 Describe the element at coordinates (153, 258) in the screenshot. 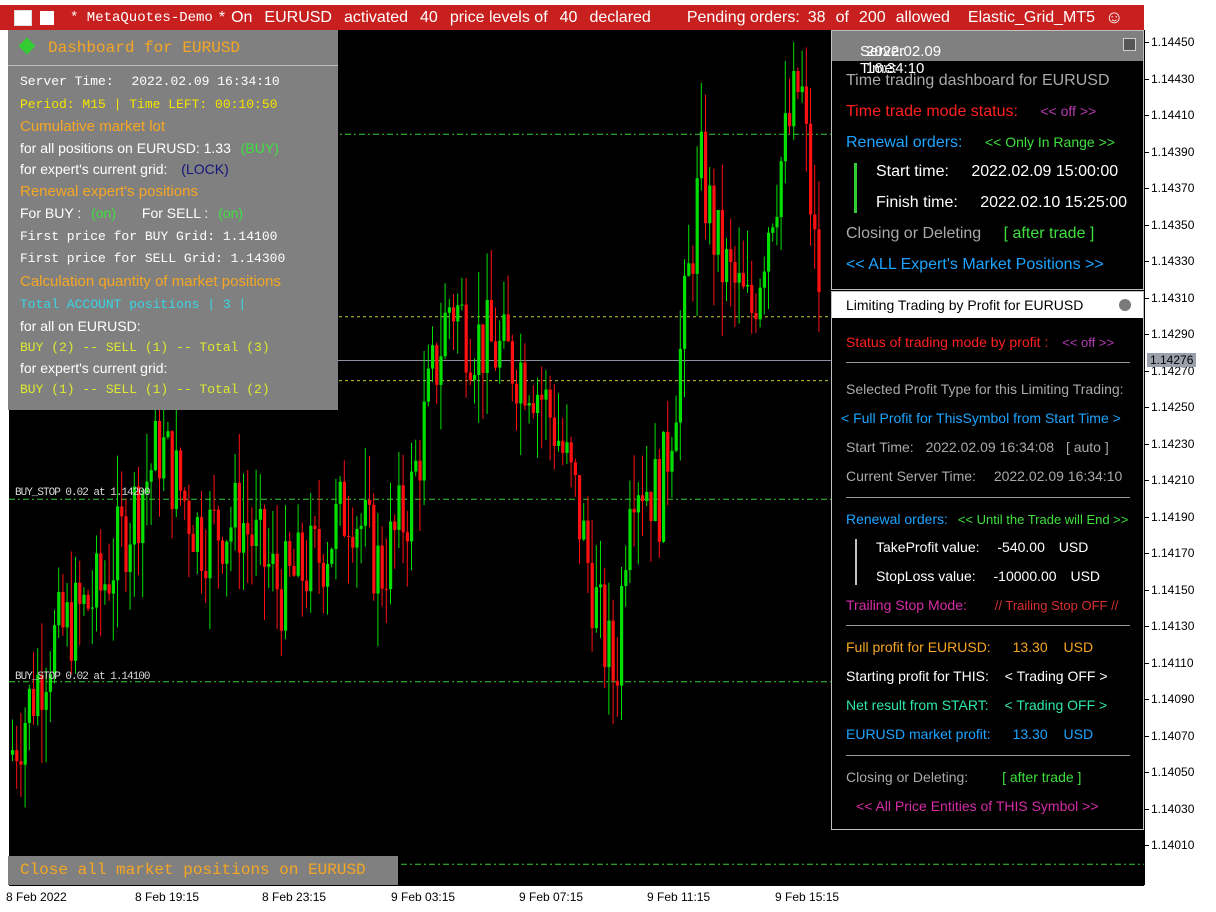

I see `first-sell-line: First price for SELL Grid: 1.14300` at that location.